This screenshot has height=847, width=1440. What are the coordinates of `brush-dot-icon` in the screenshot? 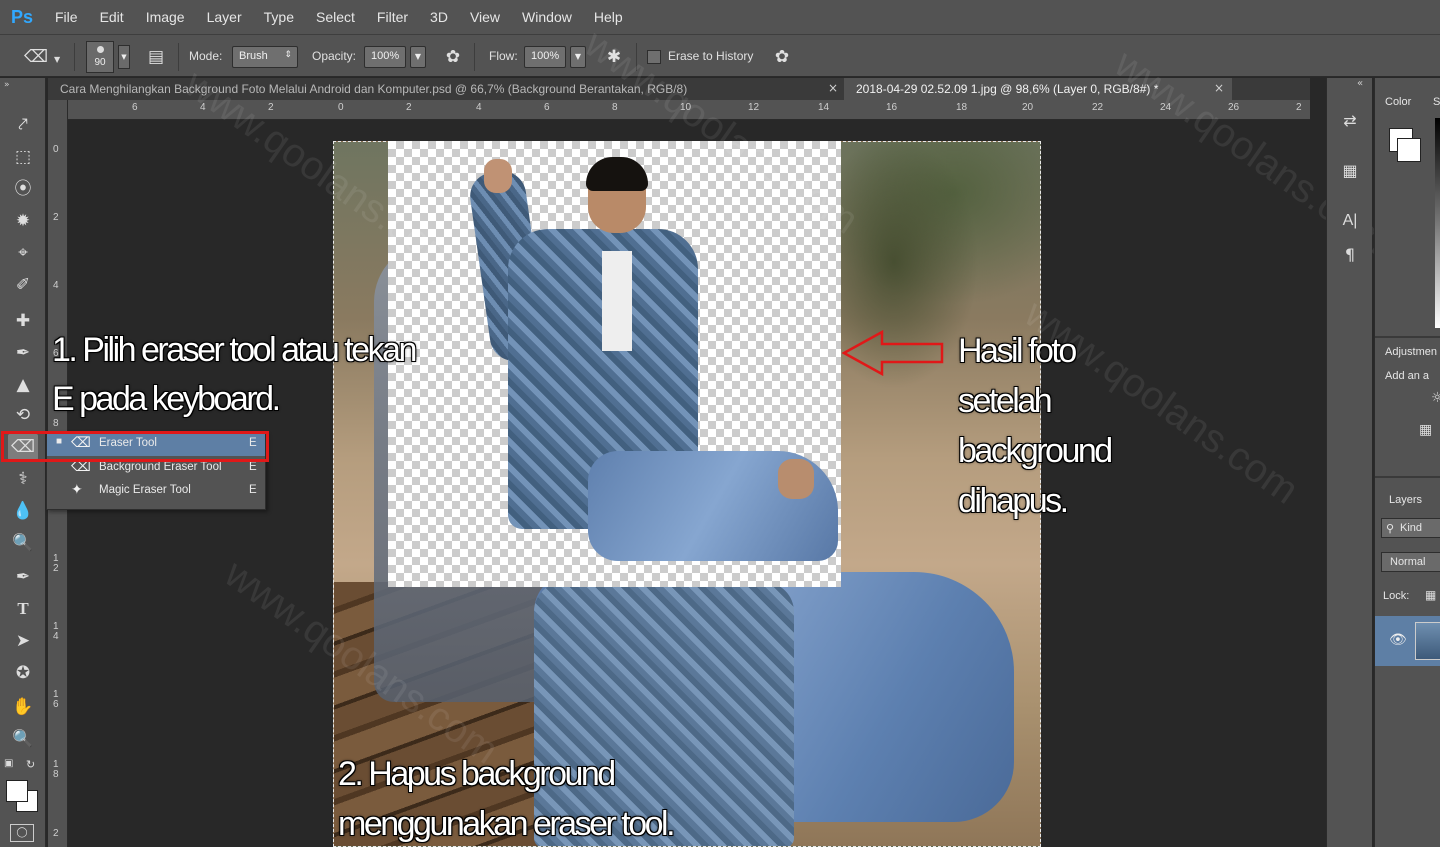 It's located at (100, 49).